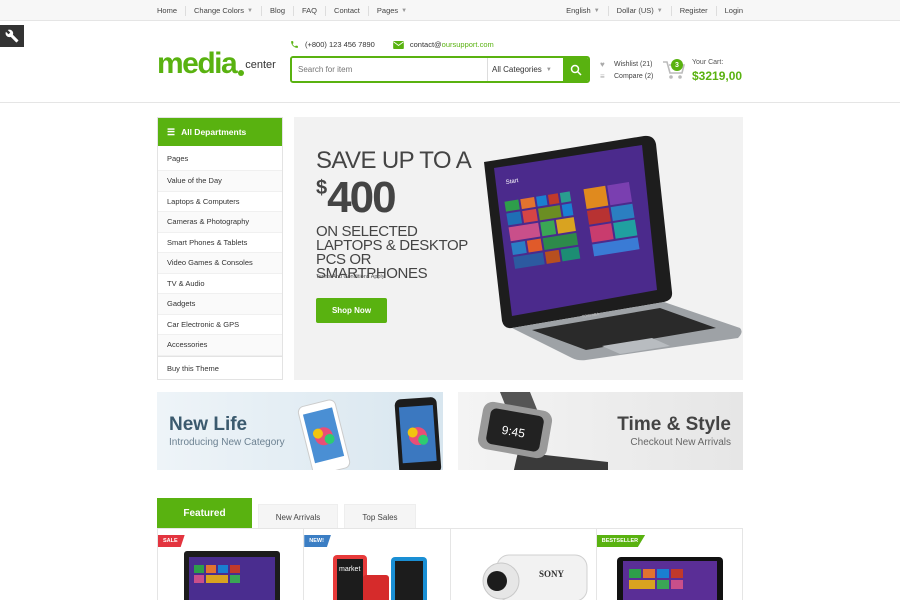  Describe the element at coordinates (621, 541) in the screenshot. I see `bestseller-badge: BESTSELLER` at that location.